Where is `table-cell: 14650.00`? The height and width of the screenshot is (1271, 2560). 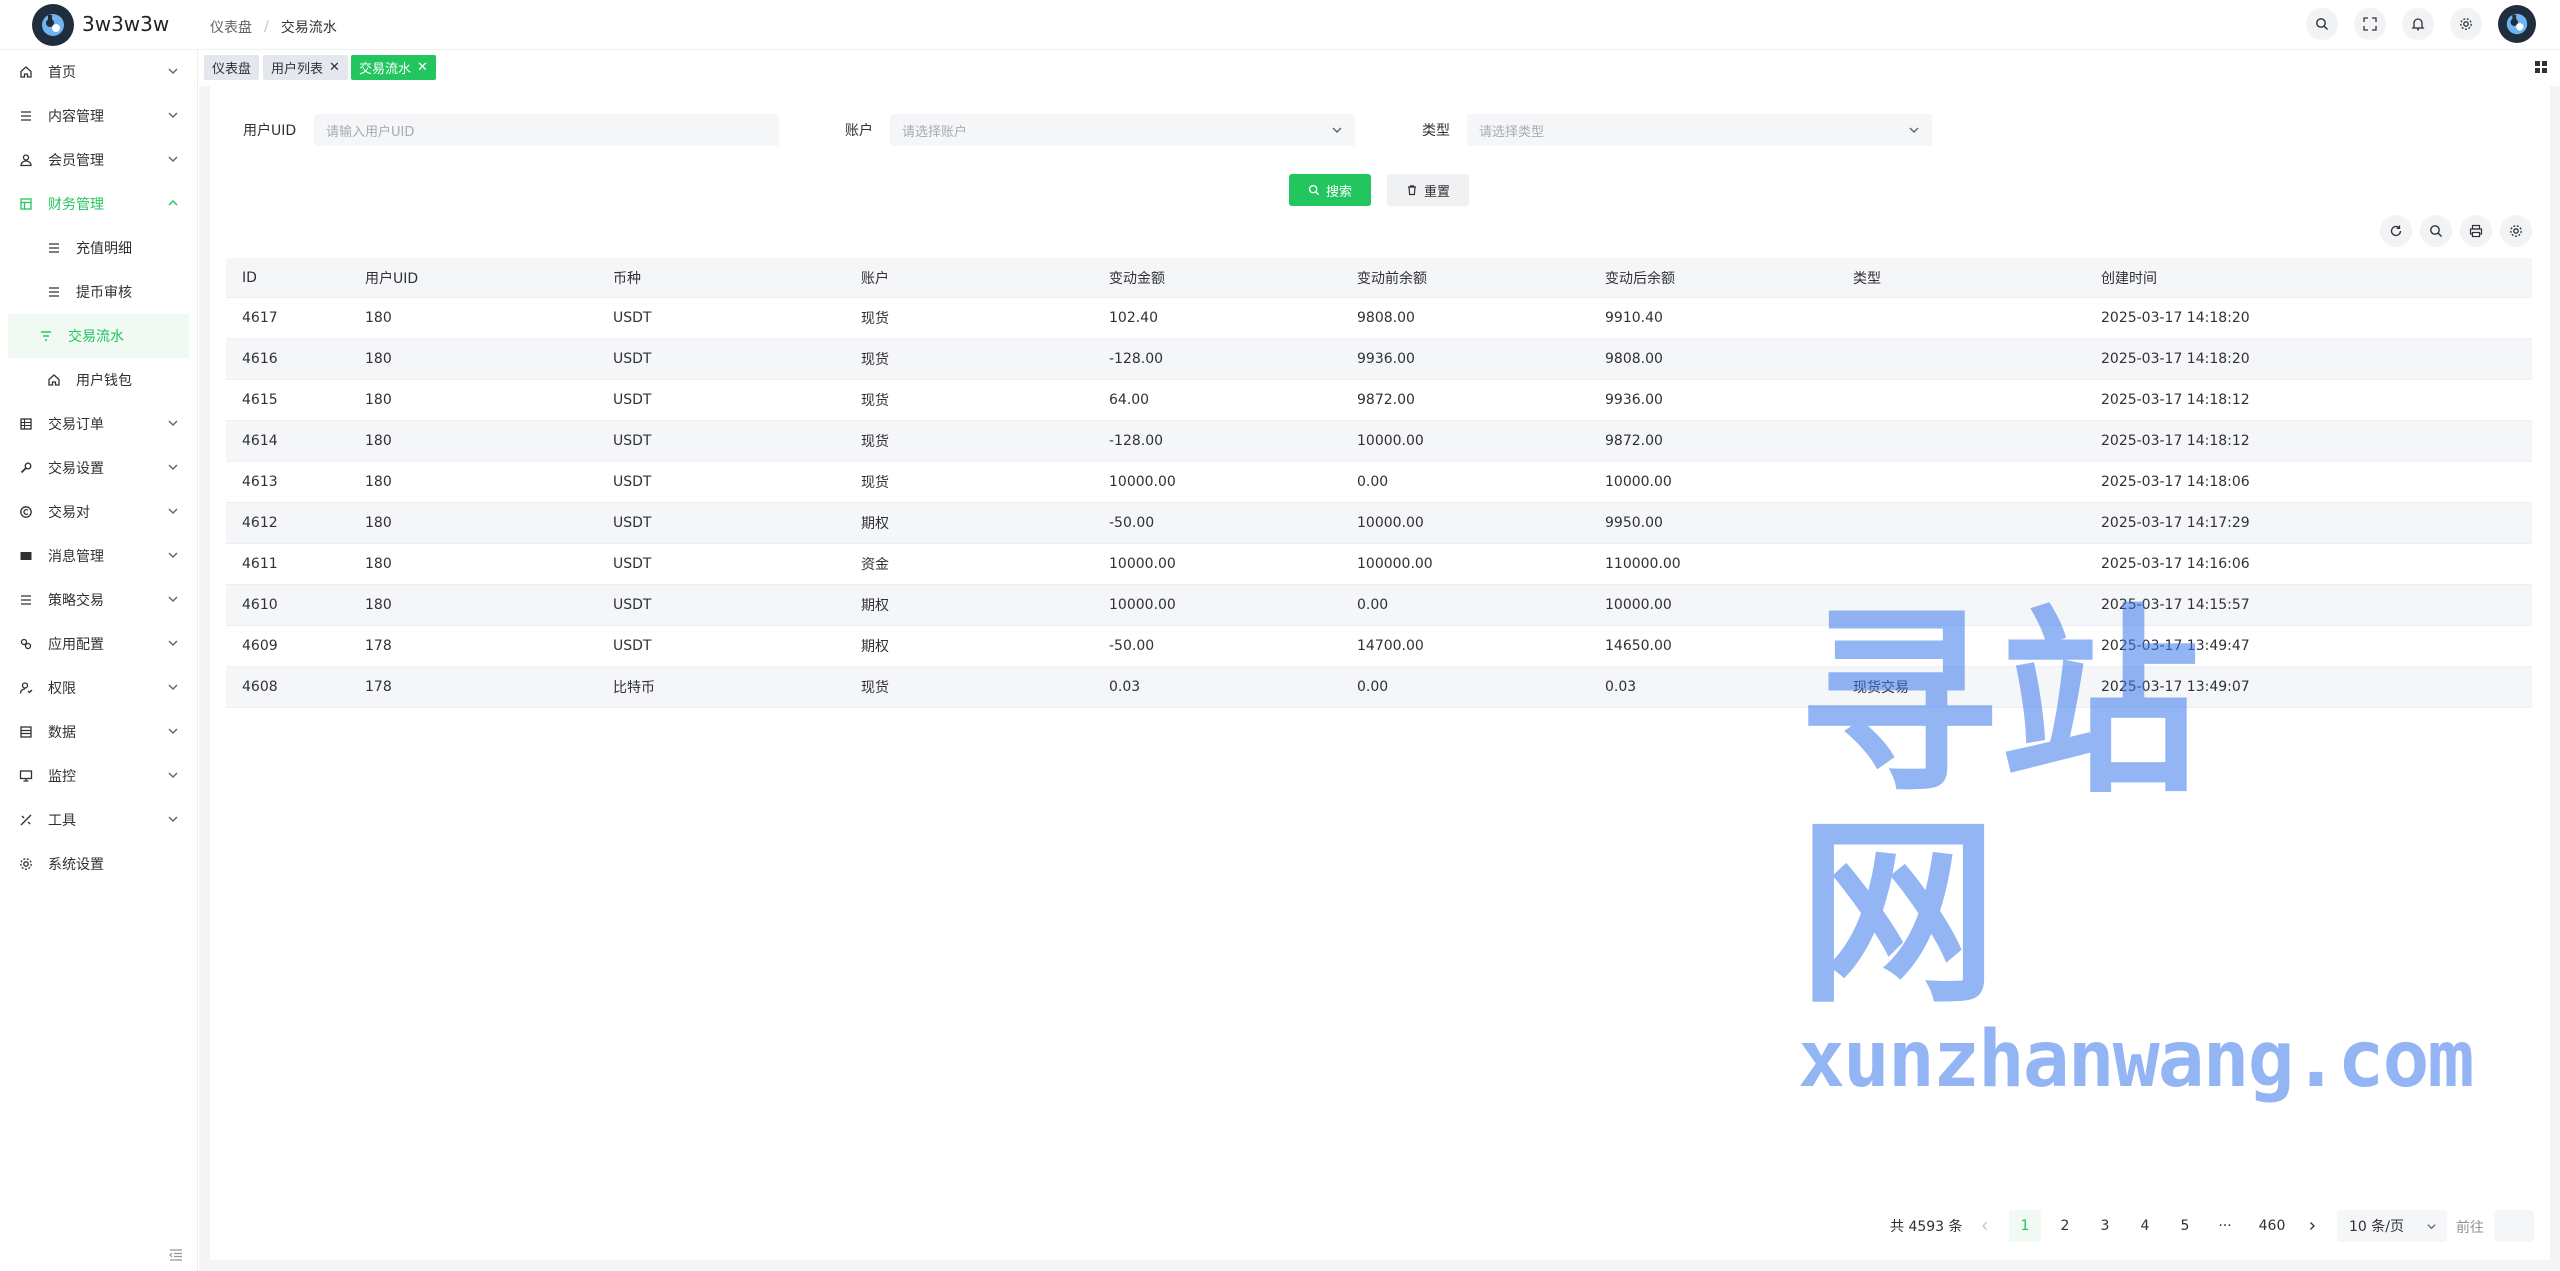 table-cell: 14650.00 is located at coordinates (1638, 646).